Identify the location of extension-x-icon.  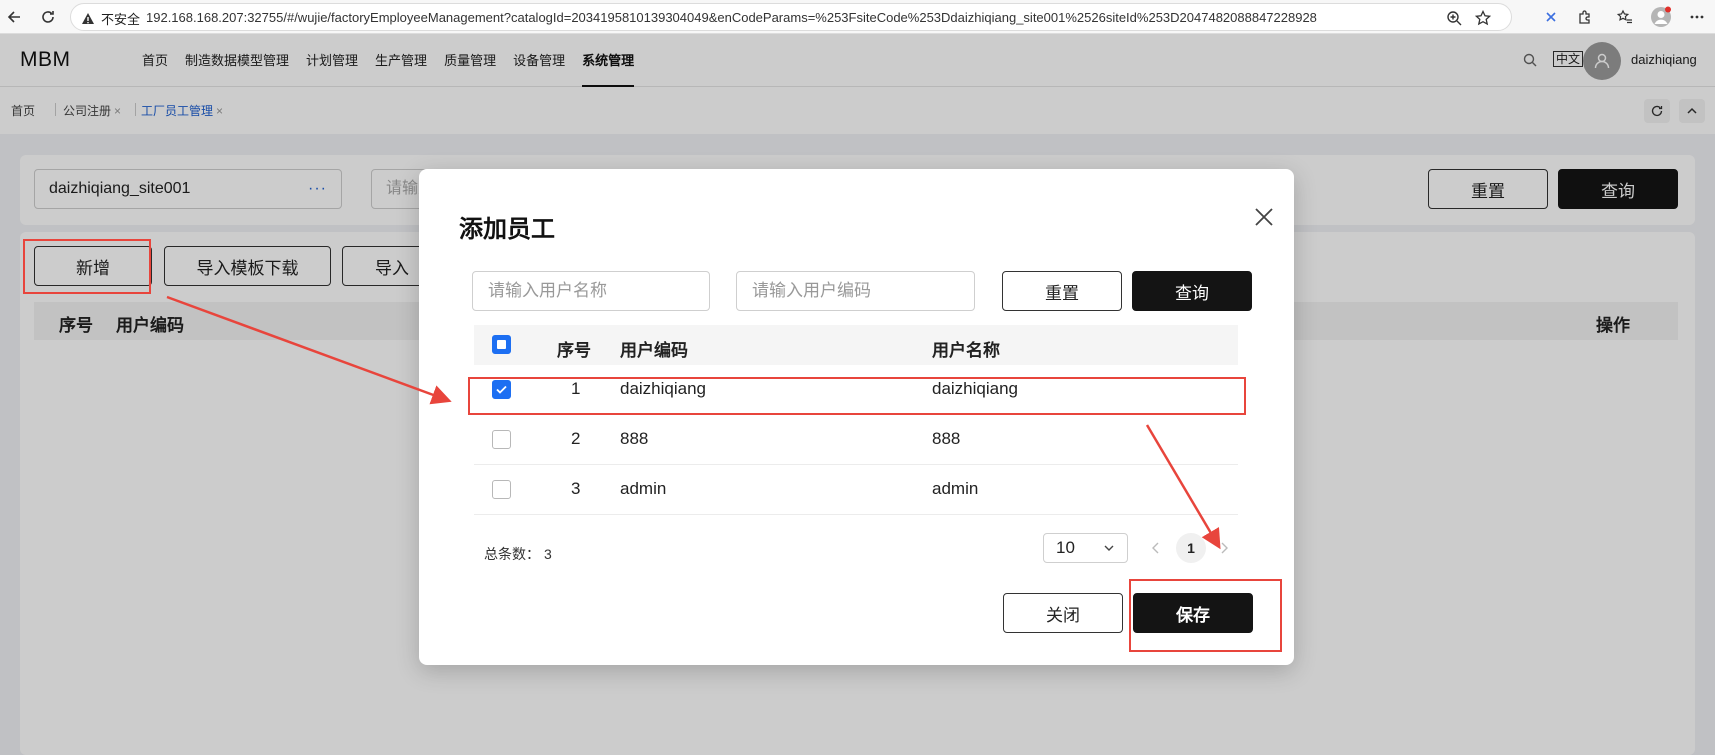
(1551, 17).